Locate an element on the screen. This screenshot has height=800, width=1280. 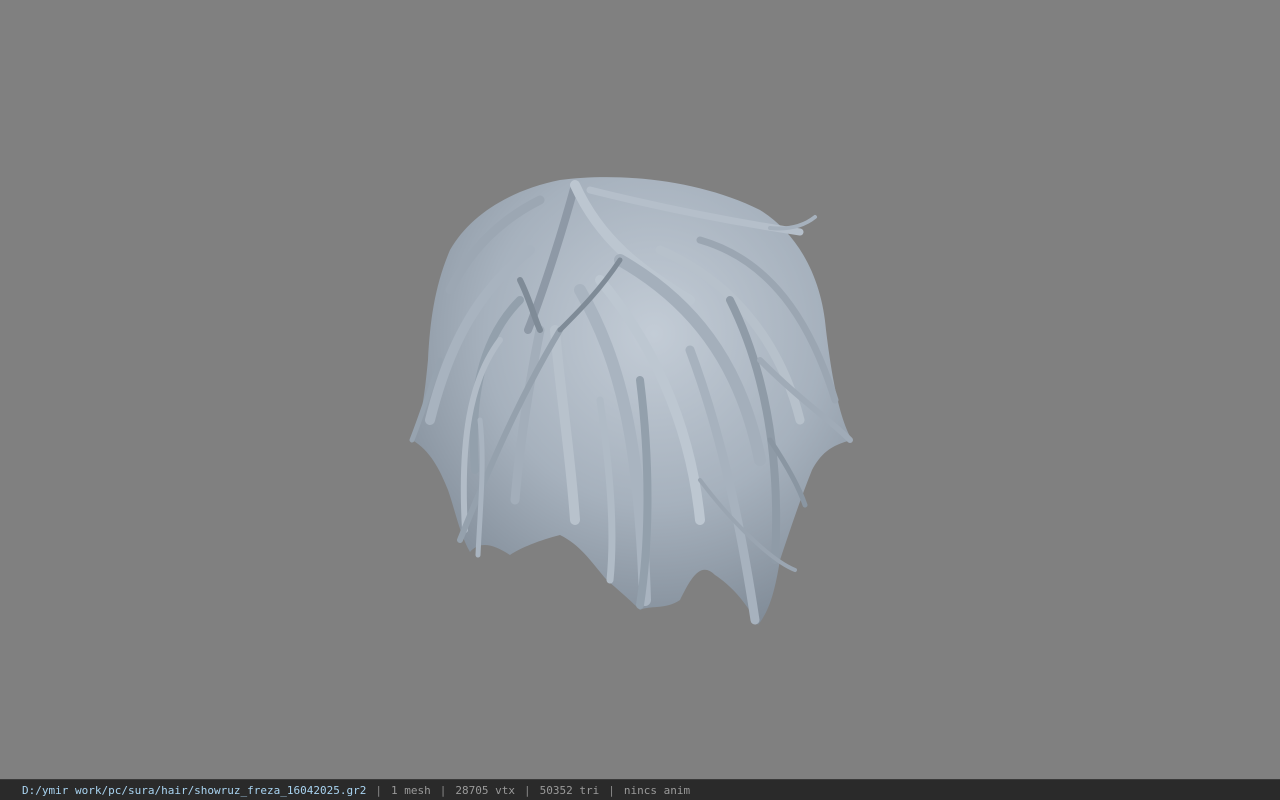
triangle-count: 50352 tri is located at coordinates (569, 790).